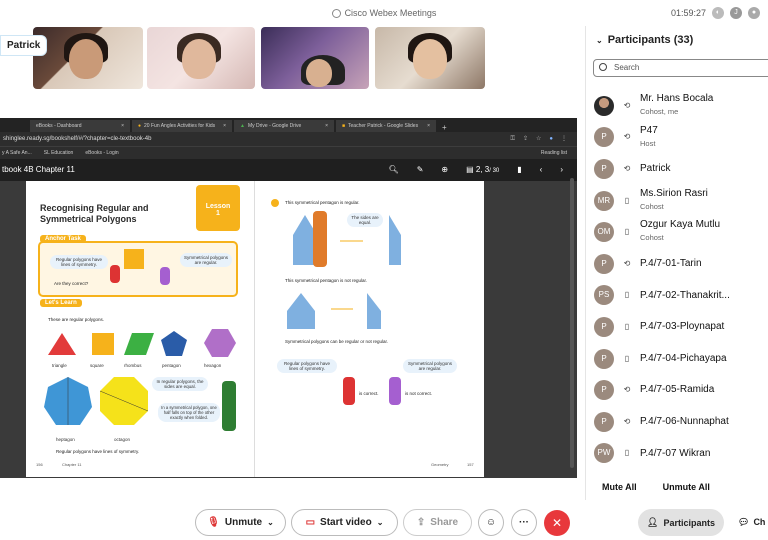 This screenshot has width=768, height=540. Describe the element at coordinates (88, 219) in the screenshot. I see `title-line: Symmetrical Polygons` at that location.